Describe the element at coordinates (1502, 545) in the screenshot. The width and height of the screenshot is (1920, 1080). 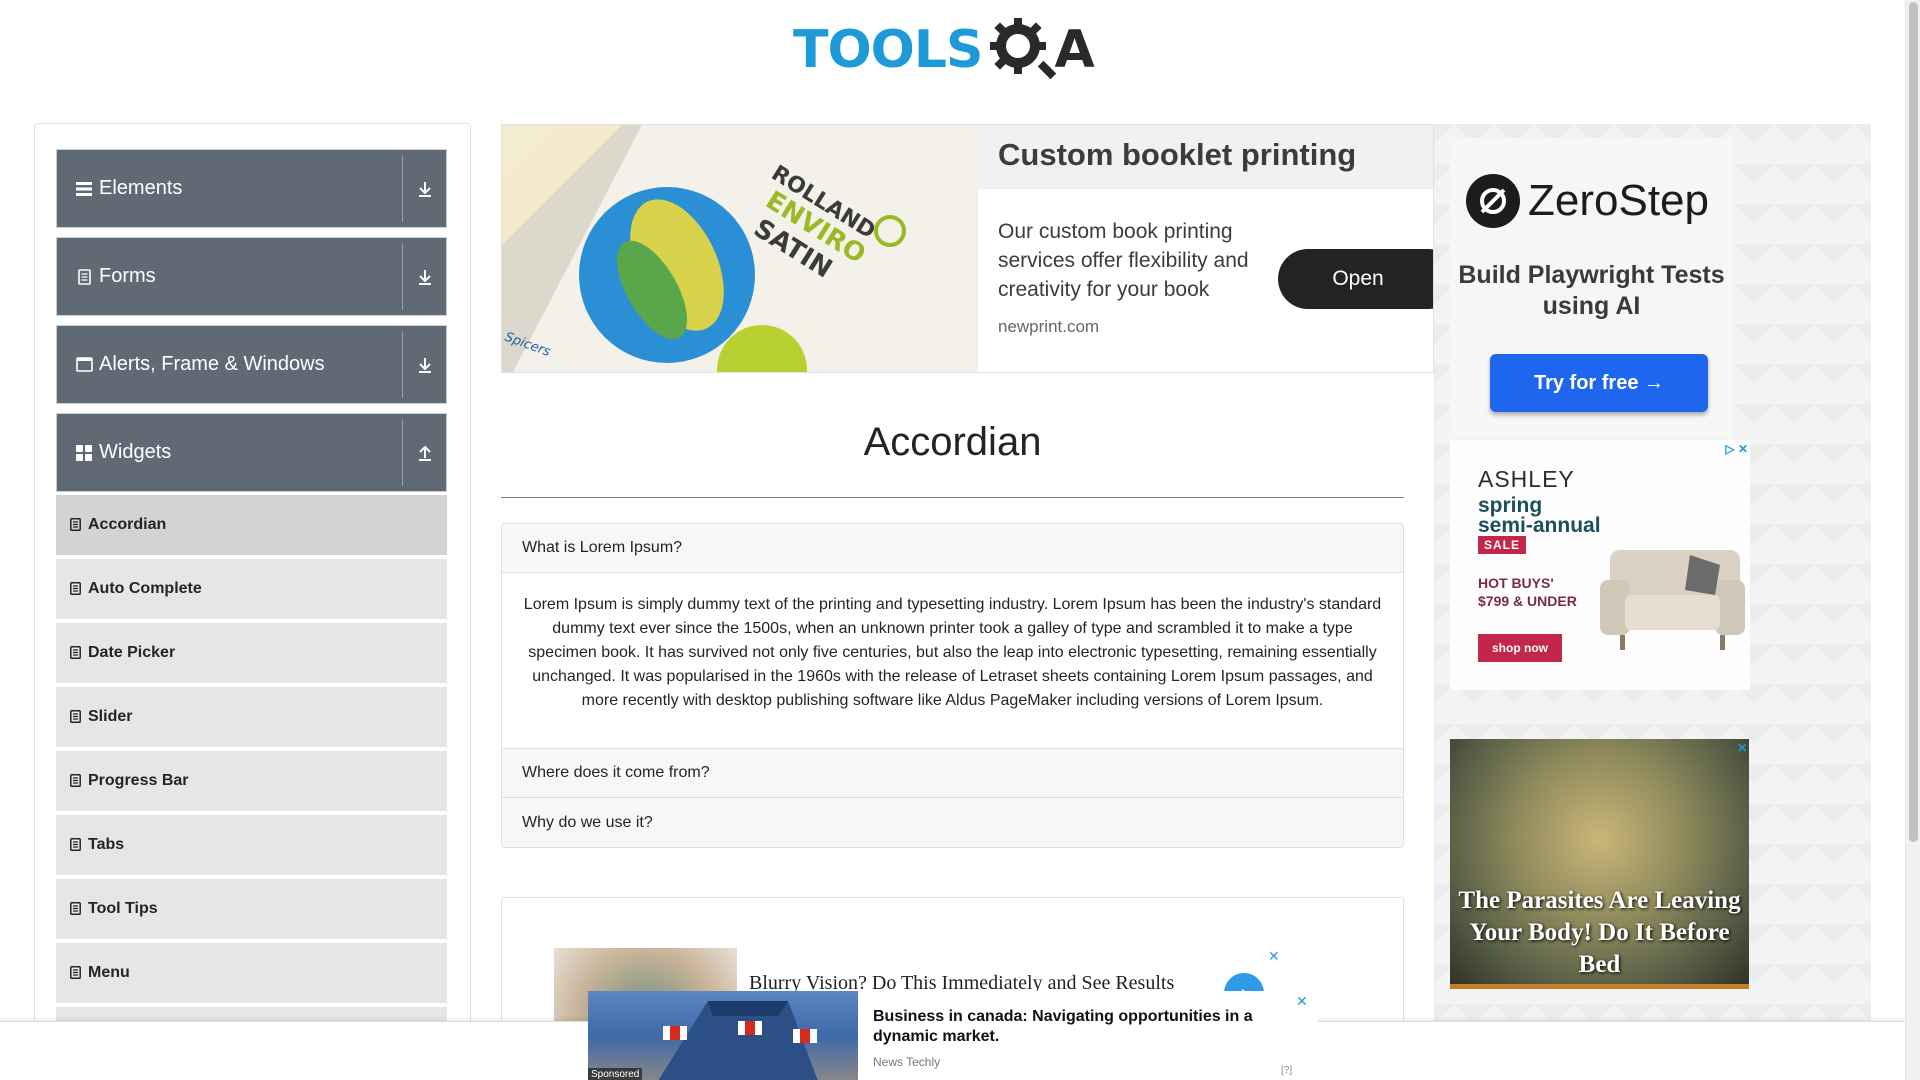
I see `sale-badge: SALE` at that location.